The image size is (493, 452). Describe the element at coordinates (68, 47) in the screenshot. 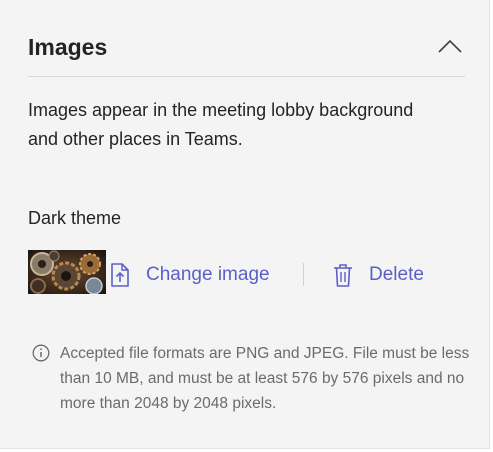

I see `section-title: Images` at that location.